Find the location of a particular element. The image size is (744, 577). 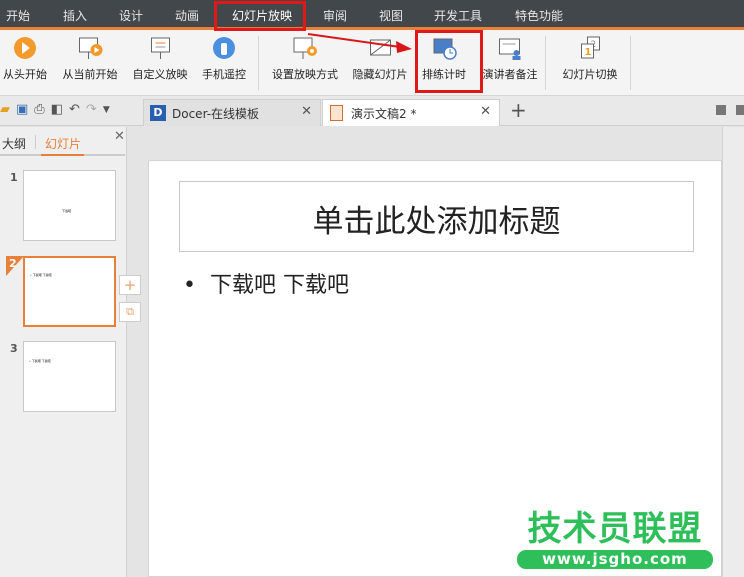

restore-icon is located at coordinates (721, 110).